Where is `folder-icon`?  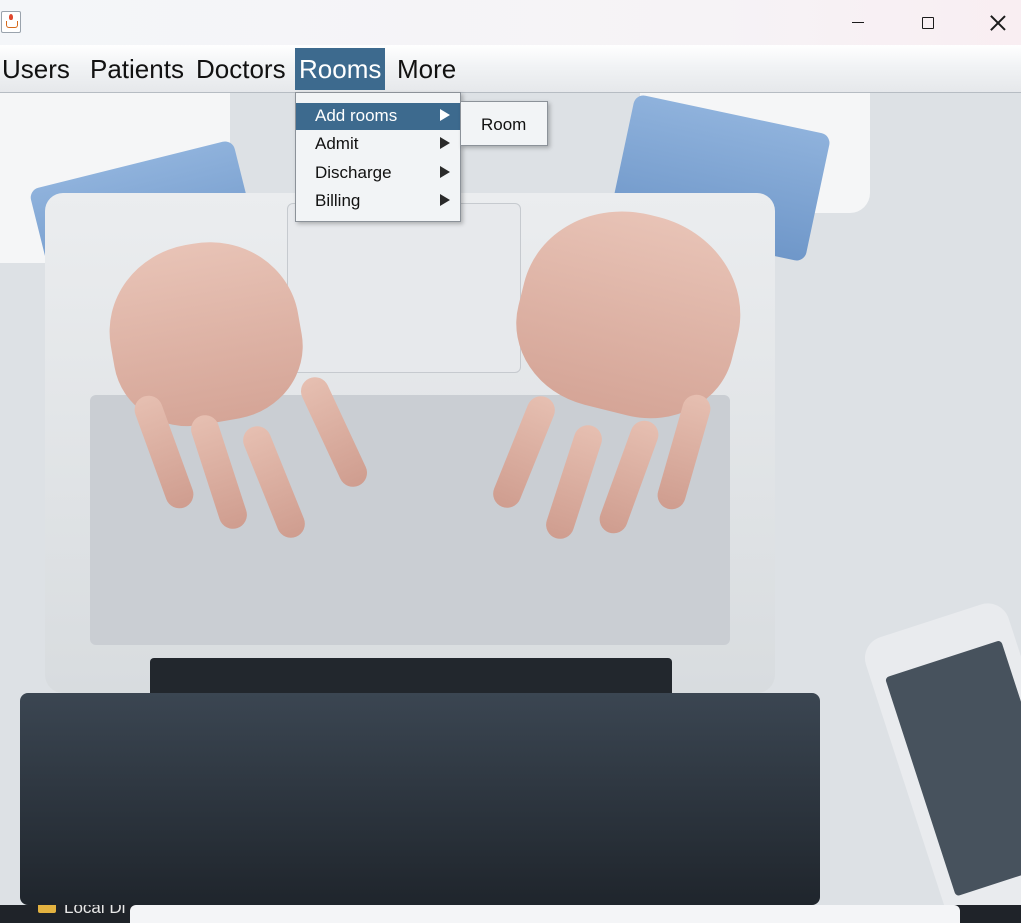
folder-icon is located at coordinates (47, 909).